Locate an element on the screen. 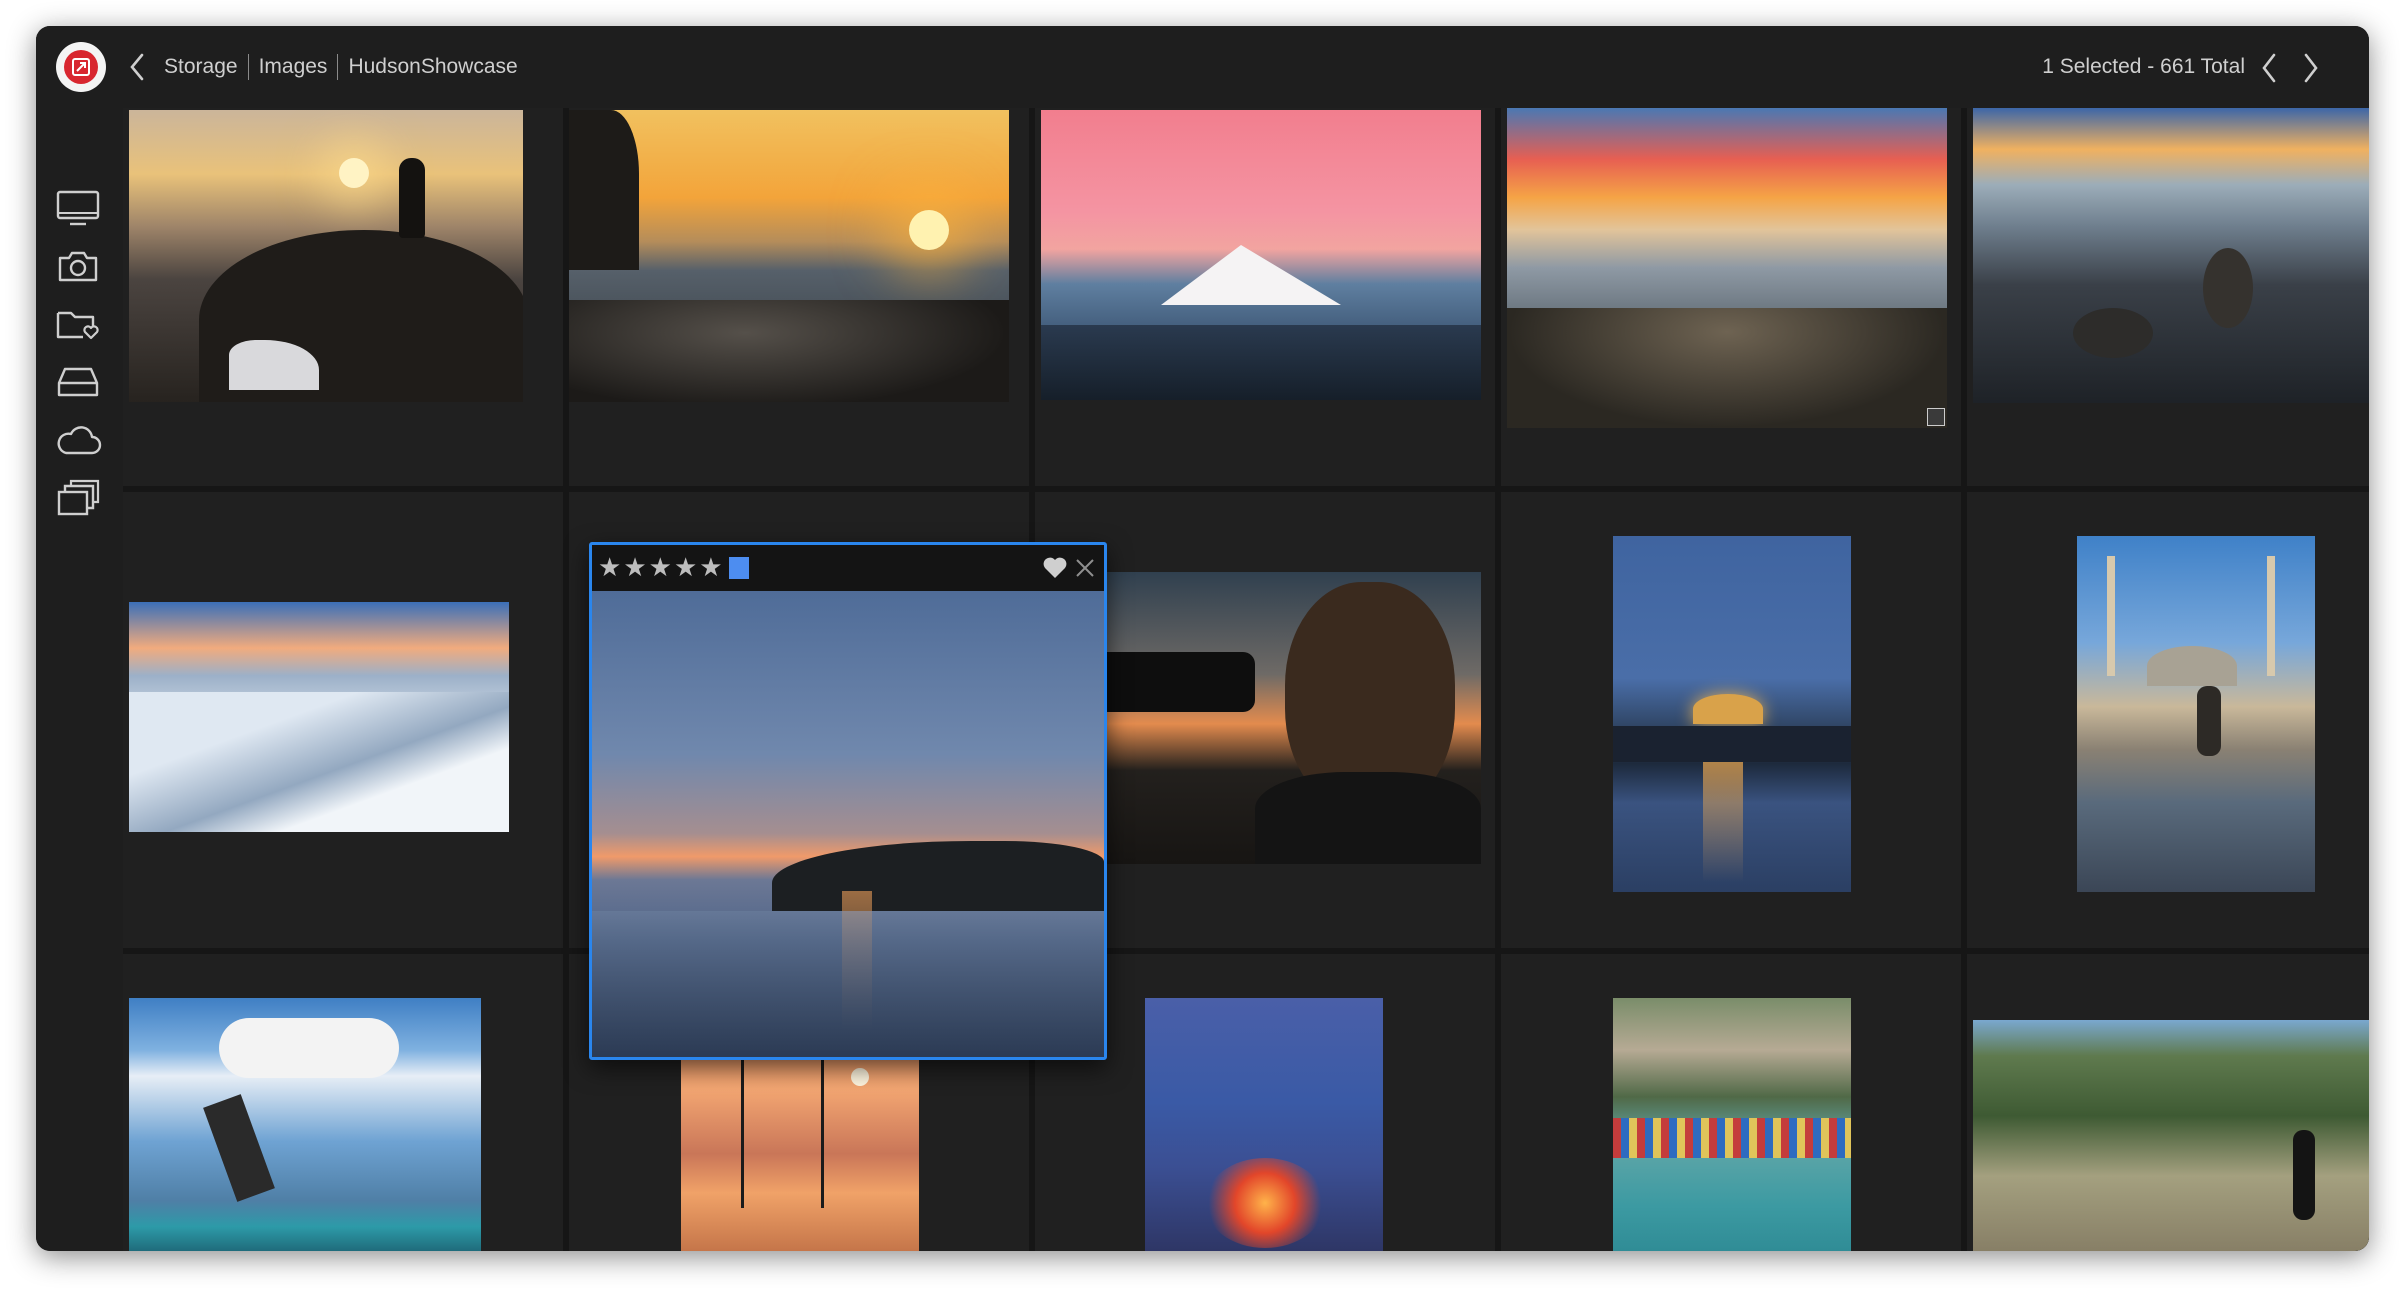 The width and height of the screenshot is (2406, 1298). selected-photo-seaside-village-dusk is located at coordinates (848, 824).